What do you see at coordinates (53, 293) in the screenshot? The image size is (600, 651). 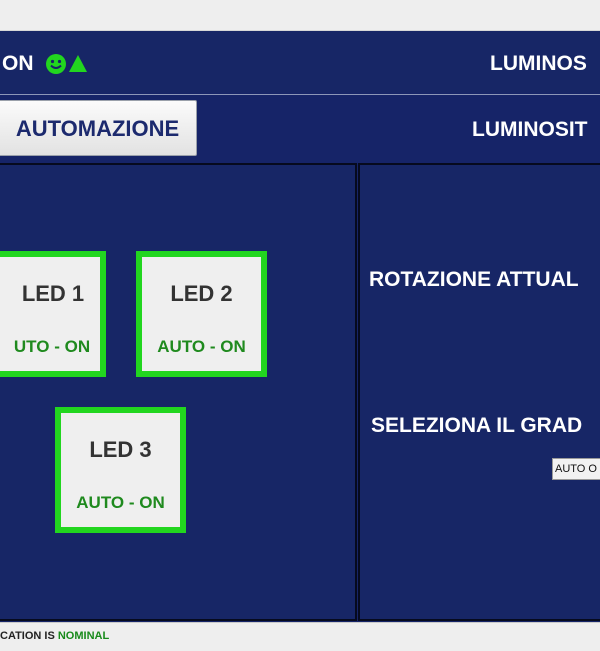 I see `led-name: LED 1` at bounding box center [53, 293].